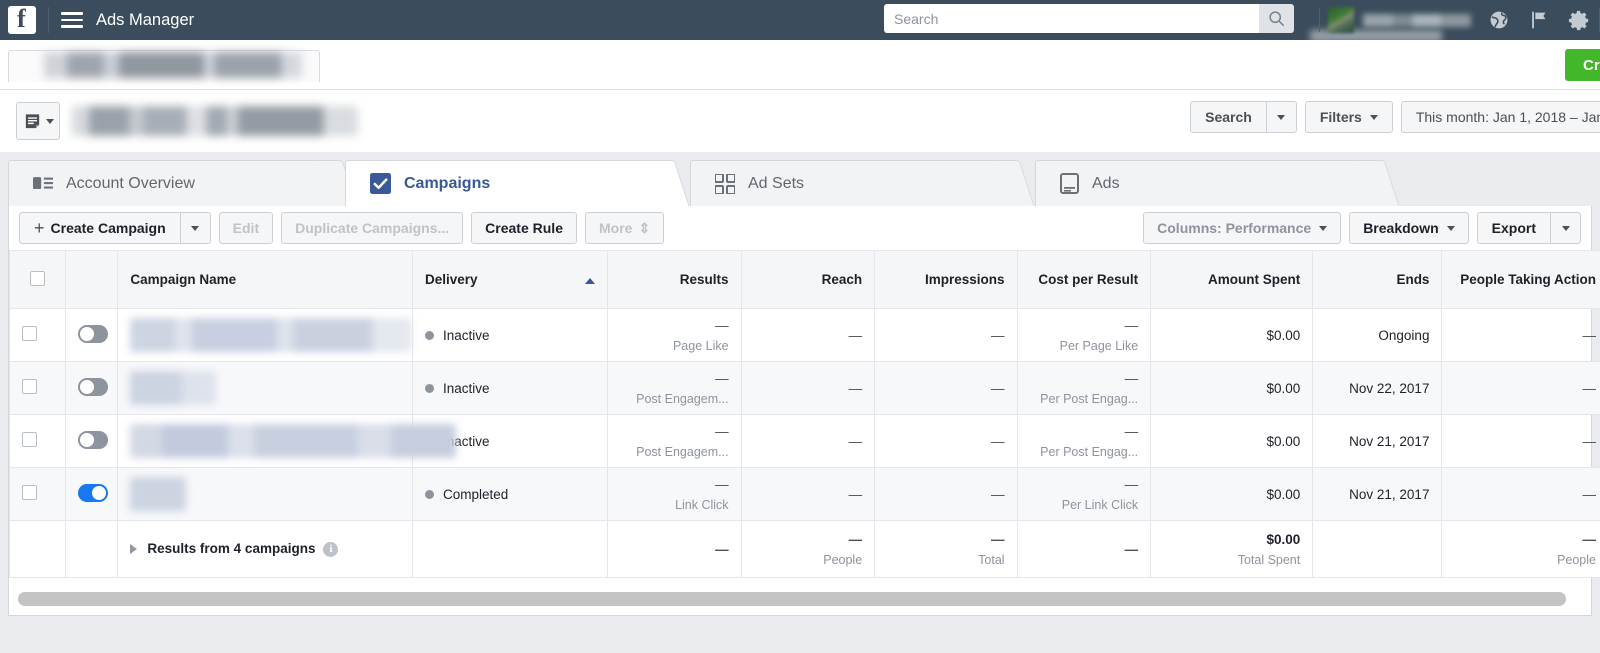  I want to click on create-button: Cre, so click(1582, 65).